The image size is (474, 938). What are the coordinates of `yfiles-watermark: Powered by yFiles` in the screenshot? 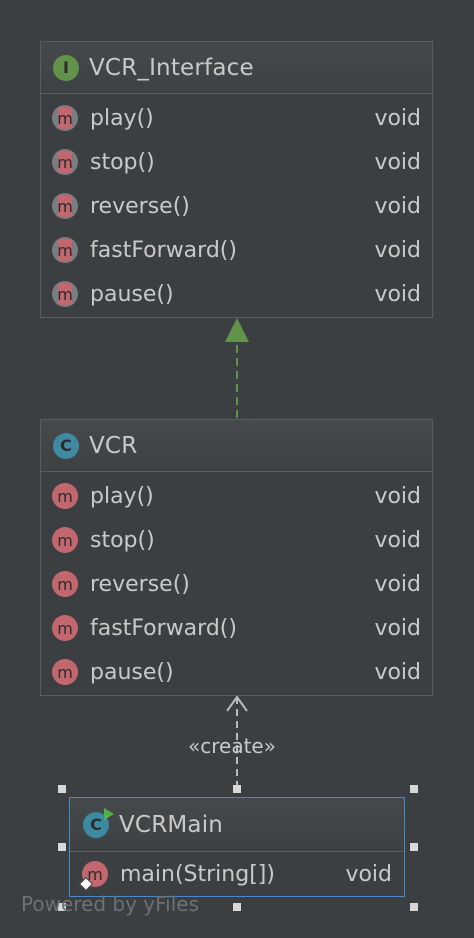 It's located at (110, 904).